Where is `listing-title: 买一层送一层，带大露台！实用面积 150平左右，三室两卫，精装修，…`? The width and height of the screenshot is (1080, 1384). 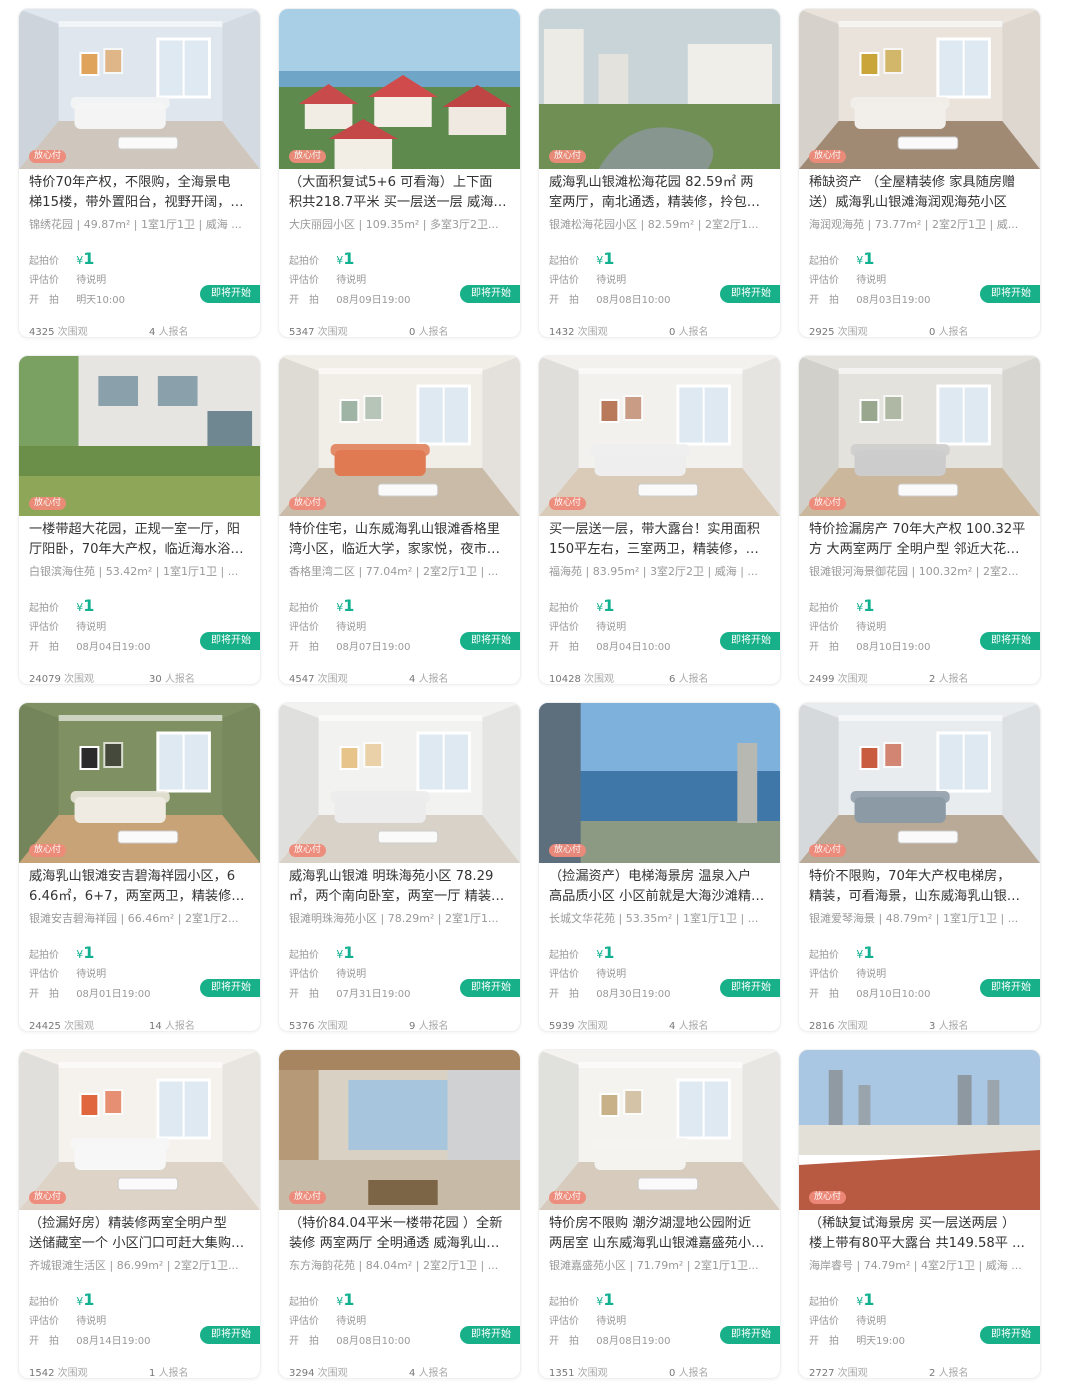
listing-title: 买一层送一层，带大露台！实用面积 150平左右，三室两卫，精装修，… is located at coordinates (662, 540).